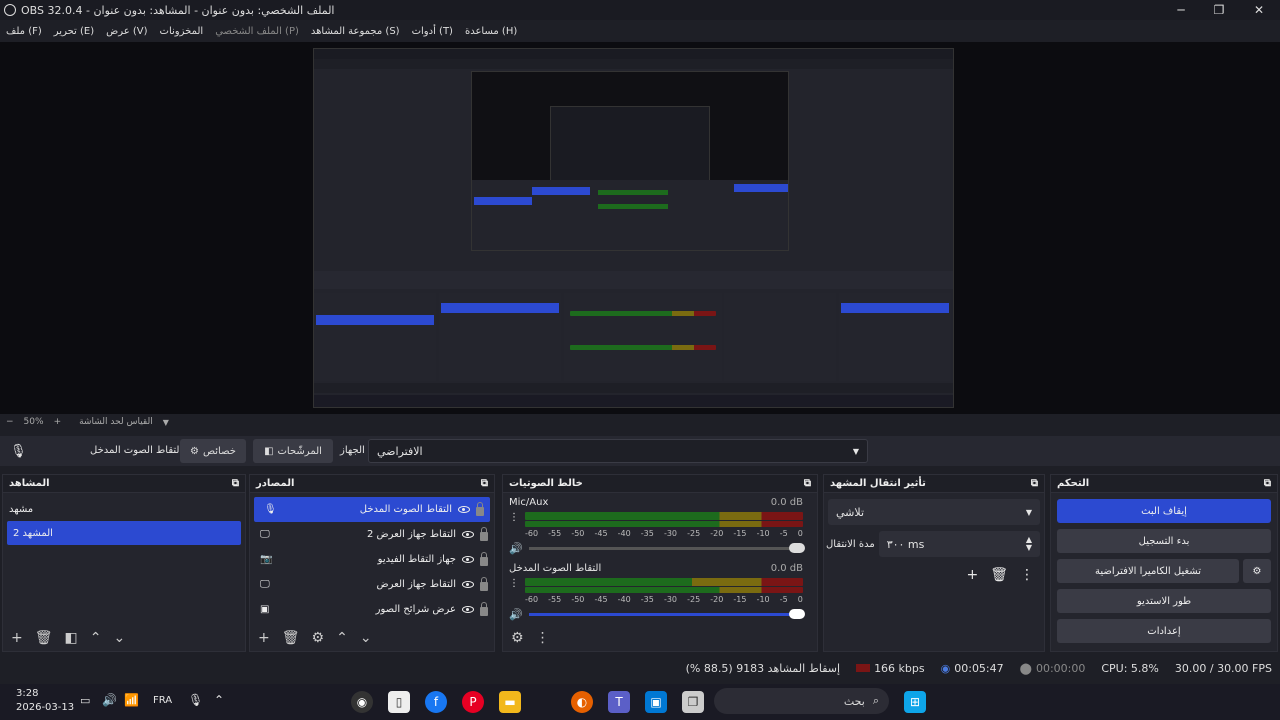  Describe the element at coordinates (1164, 541) in the screenshot. I see `start-recording-button: بدء التسجيل` at that location.